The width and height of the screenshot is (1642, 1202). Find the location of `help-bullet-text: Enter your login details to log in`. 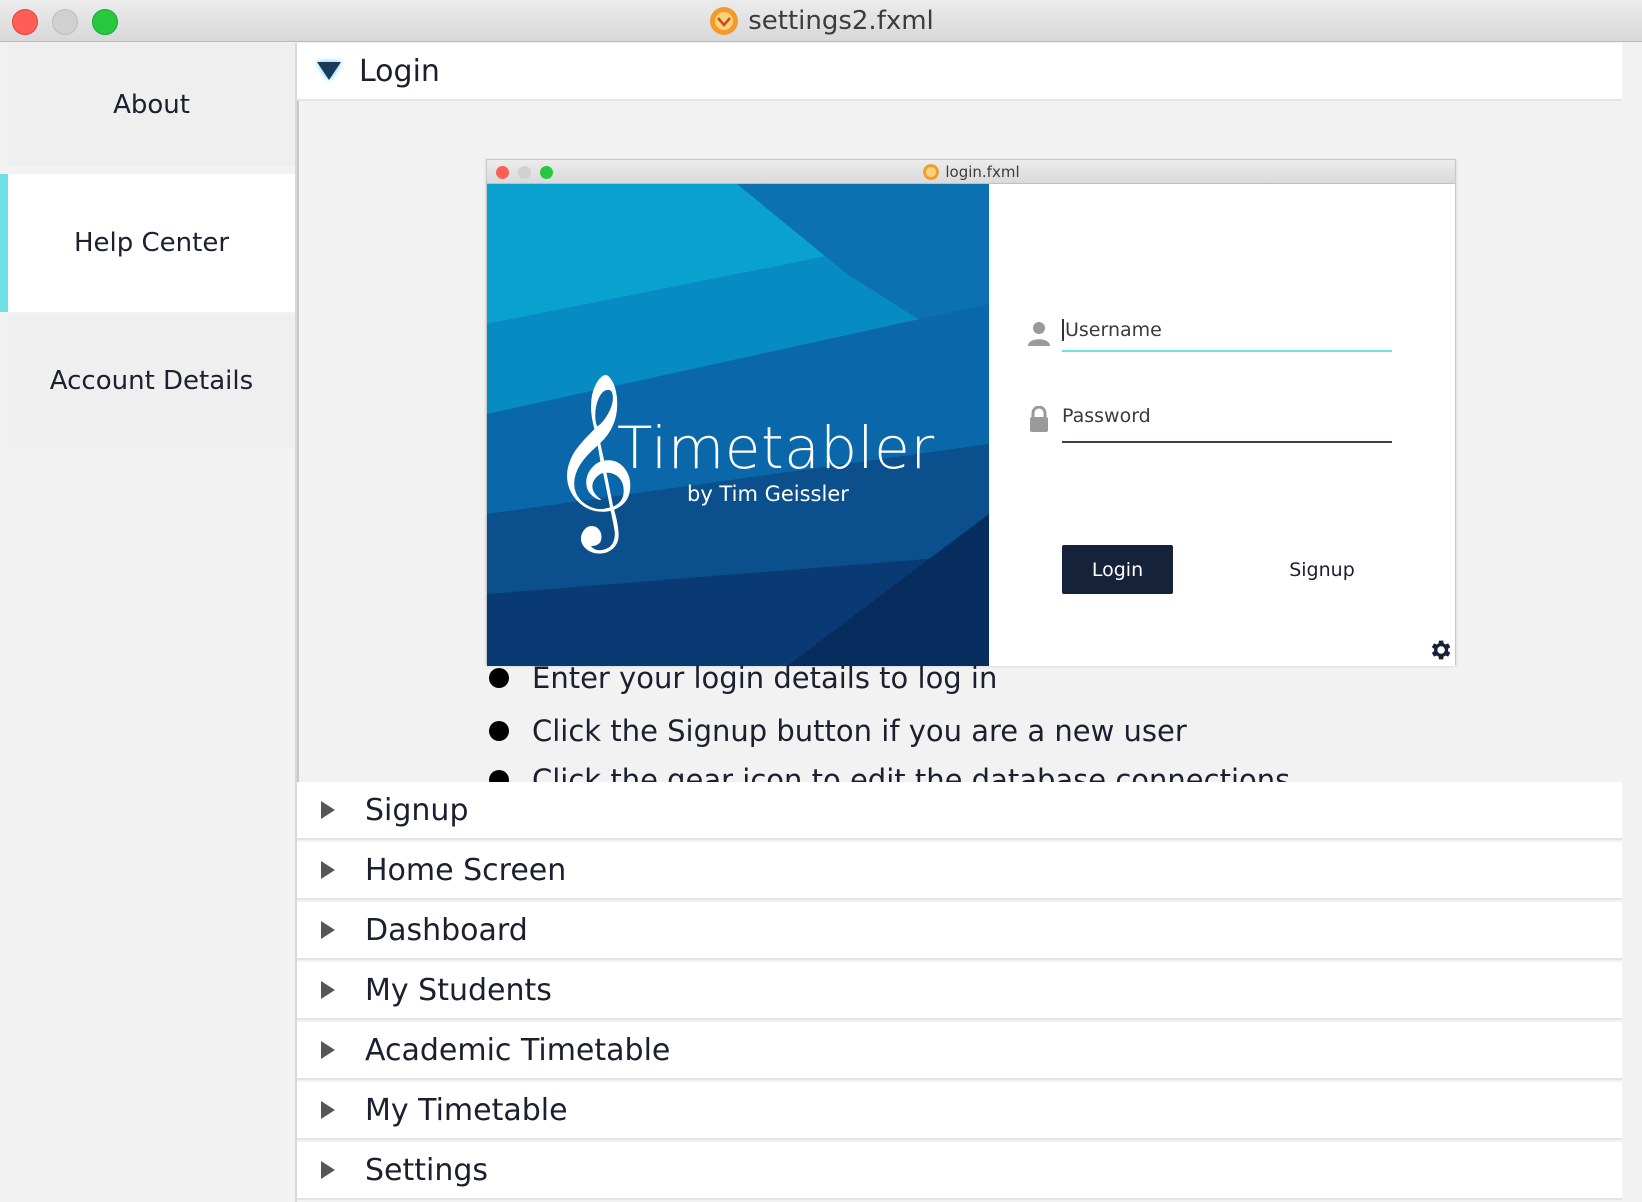

help-bullet-text: Enter your login details to log in is located at coordinates (765, 678).